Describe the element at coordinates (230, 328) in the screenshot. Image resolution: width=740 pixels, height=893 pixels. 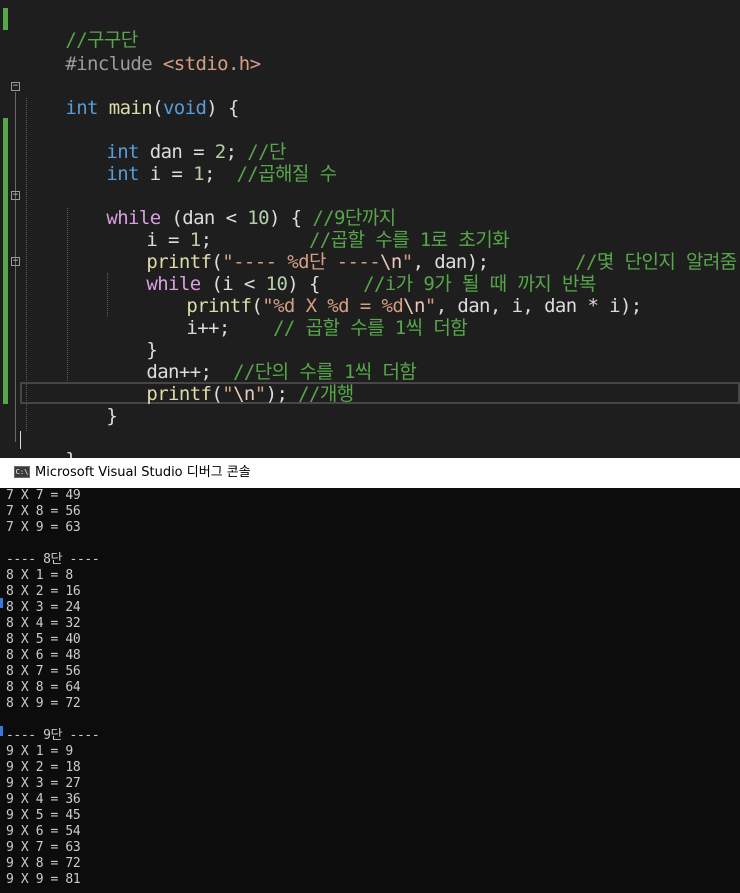
I see `code-text: i++;` at that location.